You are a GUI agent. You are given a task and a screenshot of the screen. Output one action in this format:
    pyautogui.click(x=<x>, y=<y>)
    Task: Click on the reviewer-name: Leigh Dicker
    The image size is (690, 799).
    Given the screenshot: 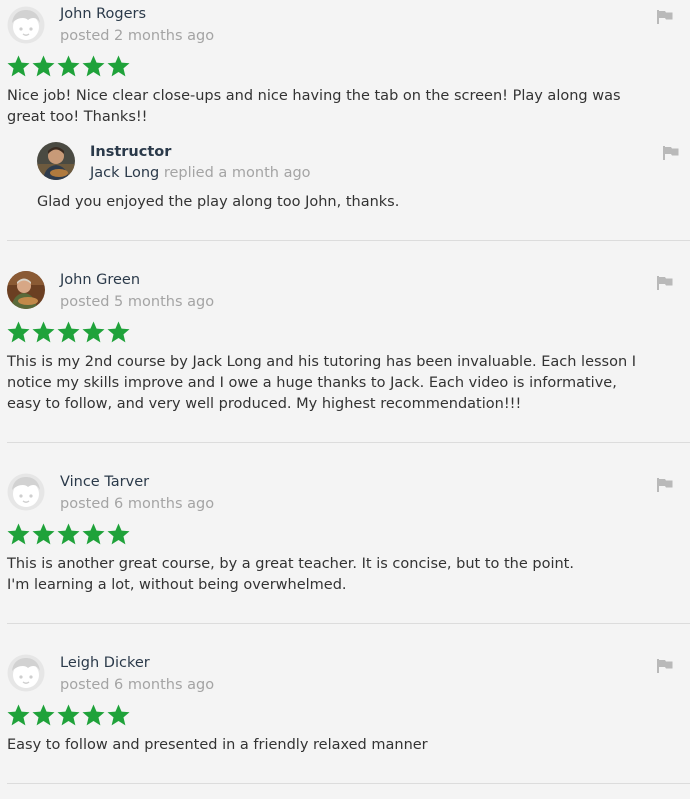 What is the action you would take?
    pyautogui.click(x=105, y=663)
    